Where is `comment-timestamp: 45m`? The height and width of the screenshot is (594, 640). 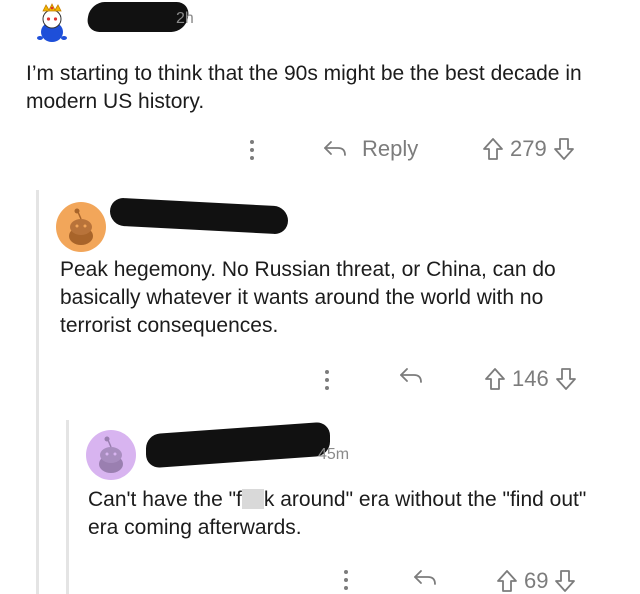 comment-timestamp: 45m is located at coordinates (334, 454).